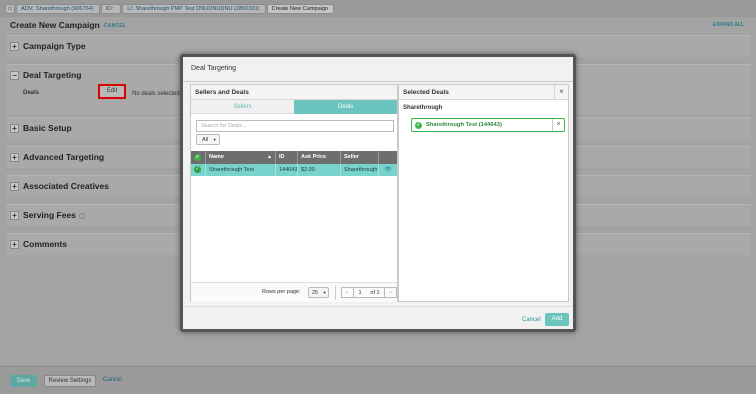 The image size is (756, 394). Describe the element at coordinates (112, 91) in the screenshot. I see `edit-deals-button: Edit` at that location.